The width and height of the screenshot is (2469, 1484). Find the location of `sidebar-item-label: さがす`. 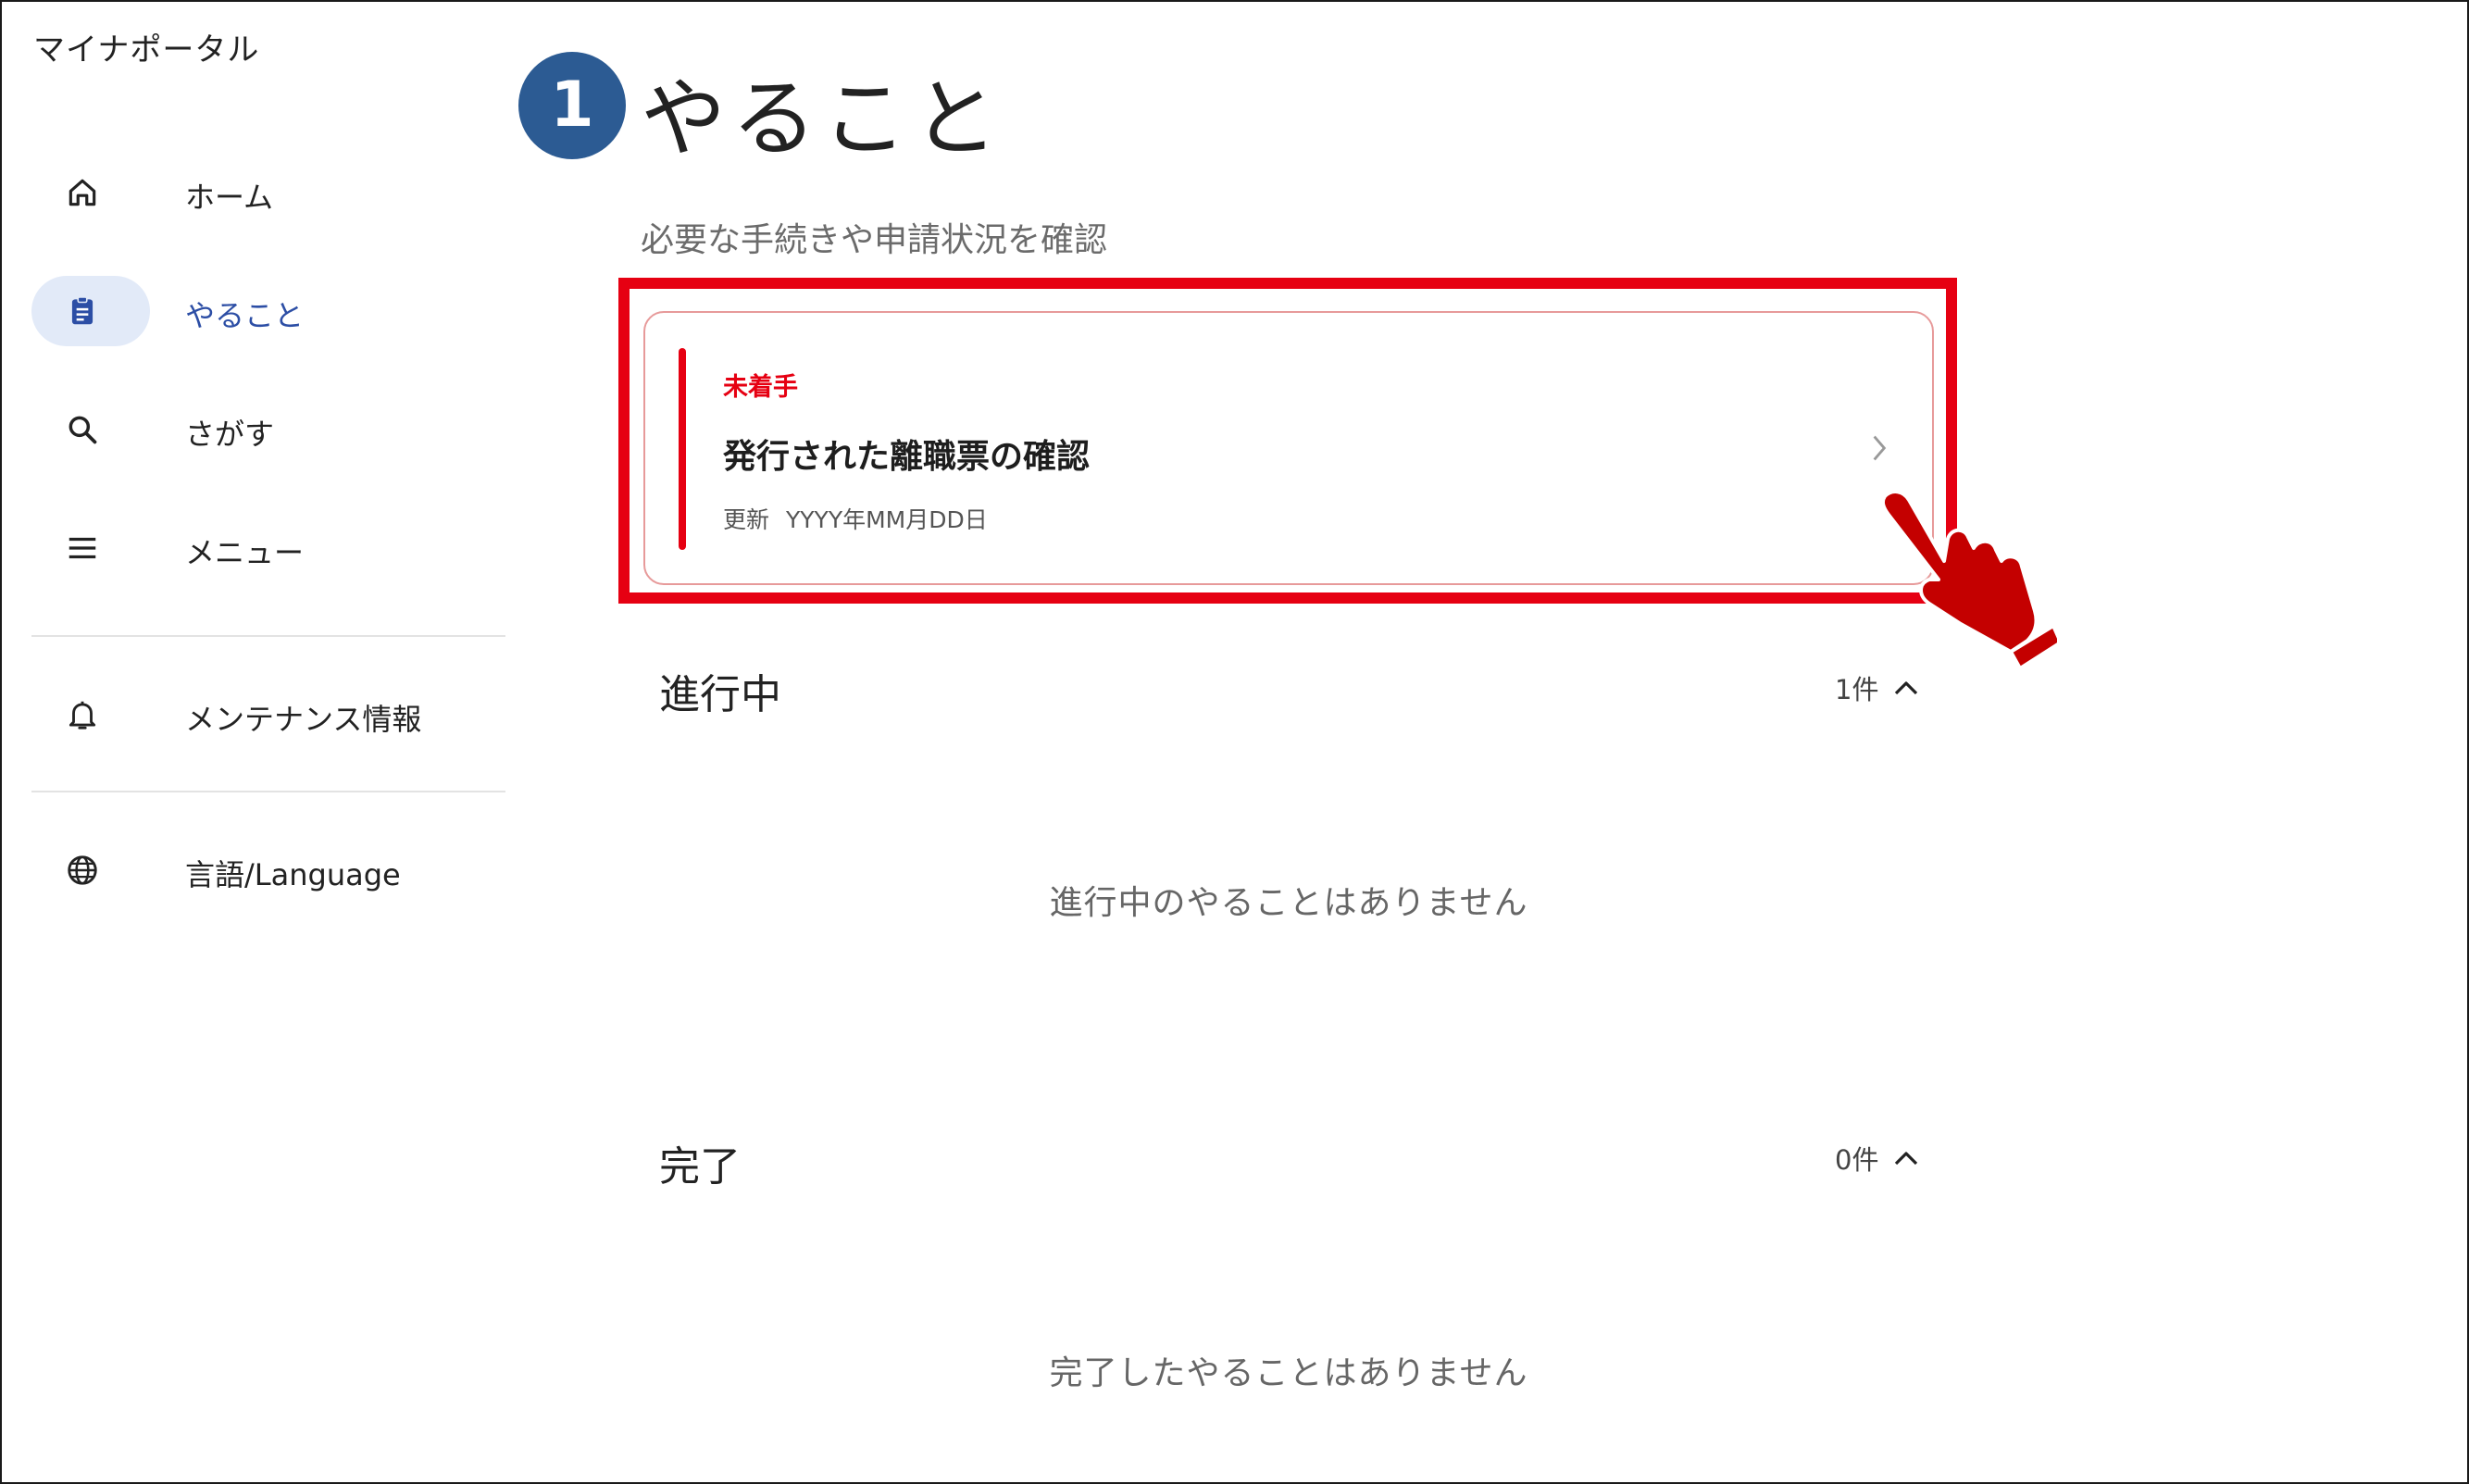

sidebar-item-label: さがす is located at coordinates (230, 435).